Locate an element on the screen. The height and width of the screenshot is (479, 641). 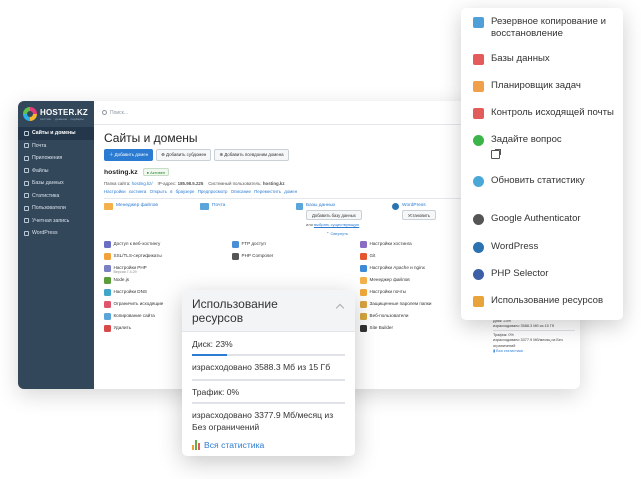
menu-item-text: Резервное копирование и восстановление is located at coordinates (553, 28).